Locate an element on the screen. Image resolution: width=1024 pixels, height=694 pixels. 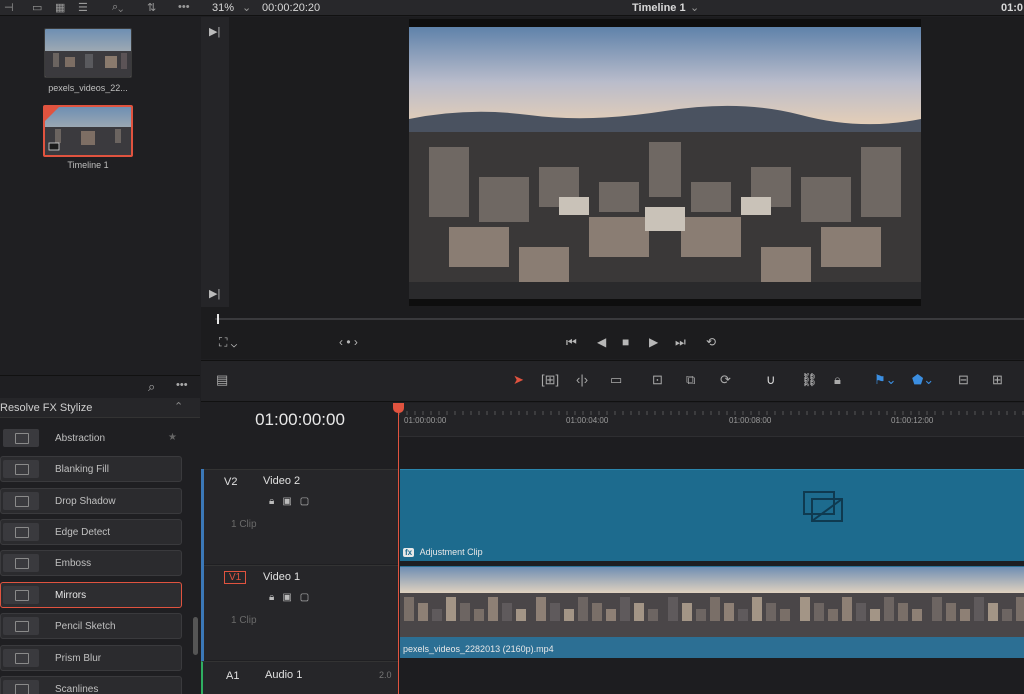
track-header-a1: A1 Audio 1 2.0 is located at coordinates (300, 677).